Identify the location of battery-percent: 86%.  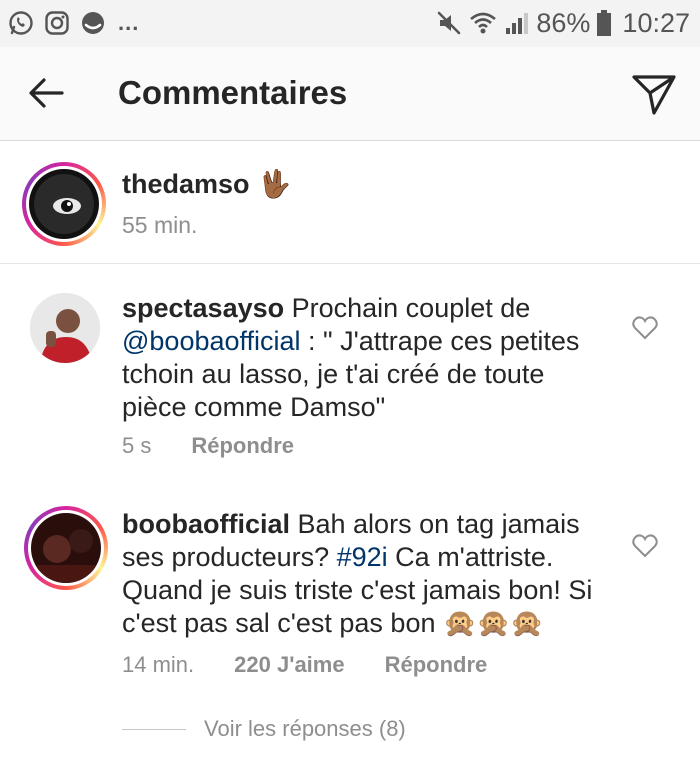
(563, 22).